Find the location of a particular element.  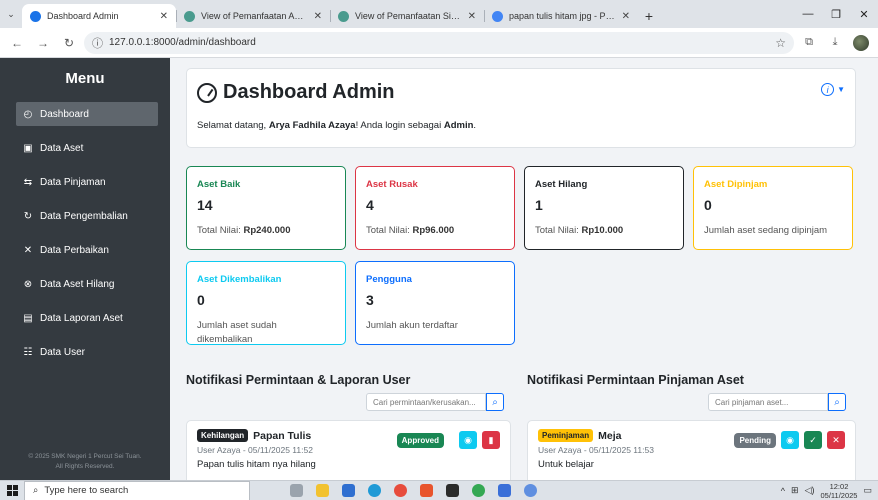

chrome-alt-icon is located at coordinates (530, 490).